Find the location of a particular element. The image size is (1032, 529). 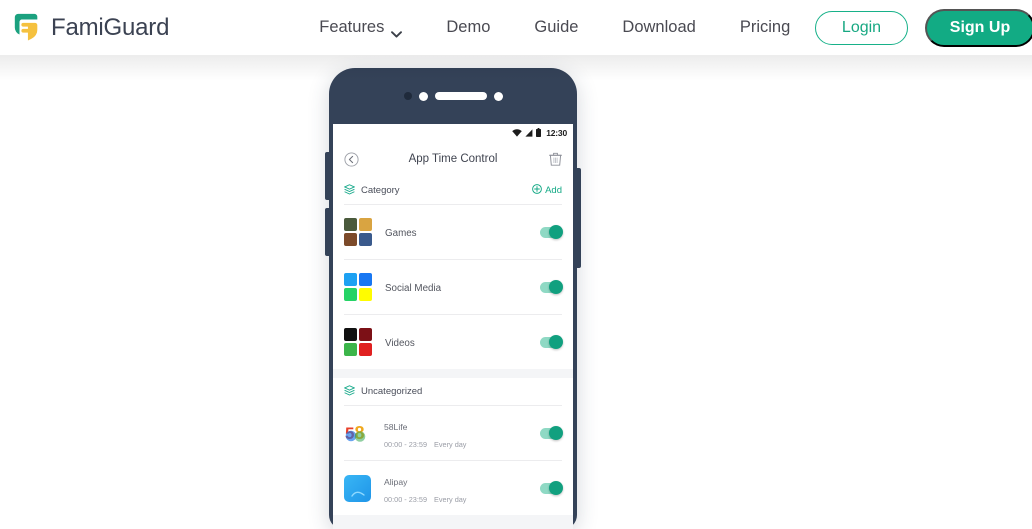

nav-item-guide: Guide is located at coordinates (556, 27).